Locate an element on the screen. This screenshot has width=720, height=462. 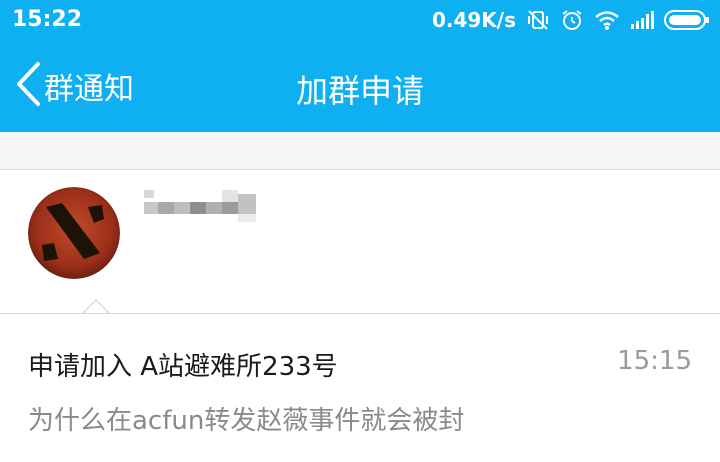
alarm-icon is located at coordinates (572, 20).